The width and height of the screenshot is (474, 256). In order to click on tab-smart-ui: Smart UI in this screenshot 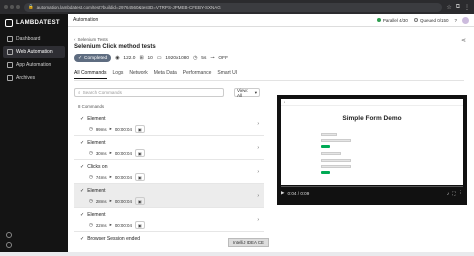, I will do `click(227, 74)`.